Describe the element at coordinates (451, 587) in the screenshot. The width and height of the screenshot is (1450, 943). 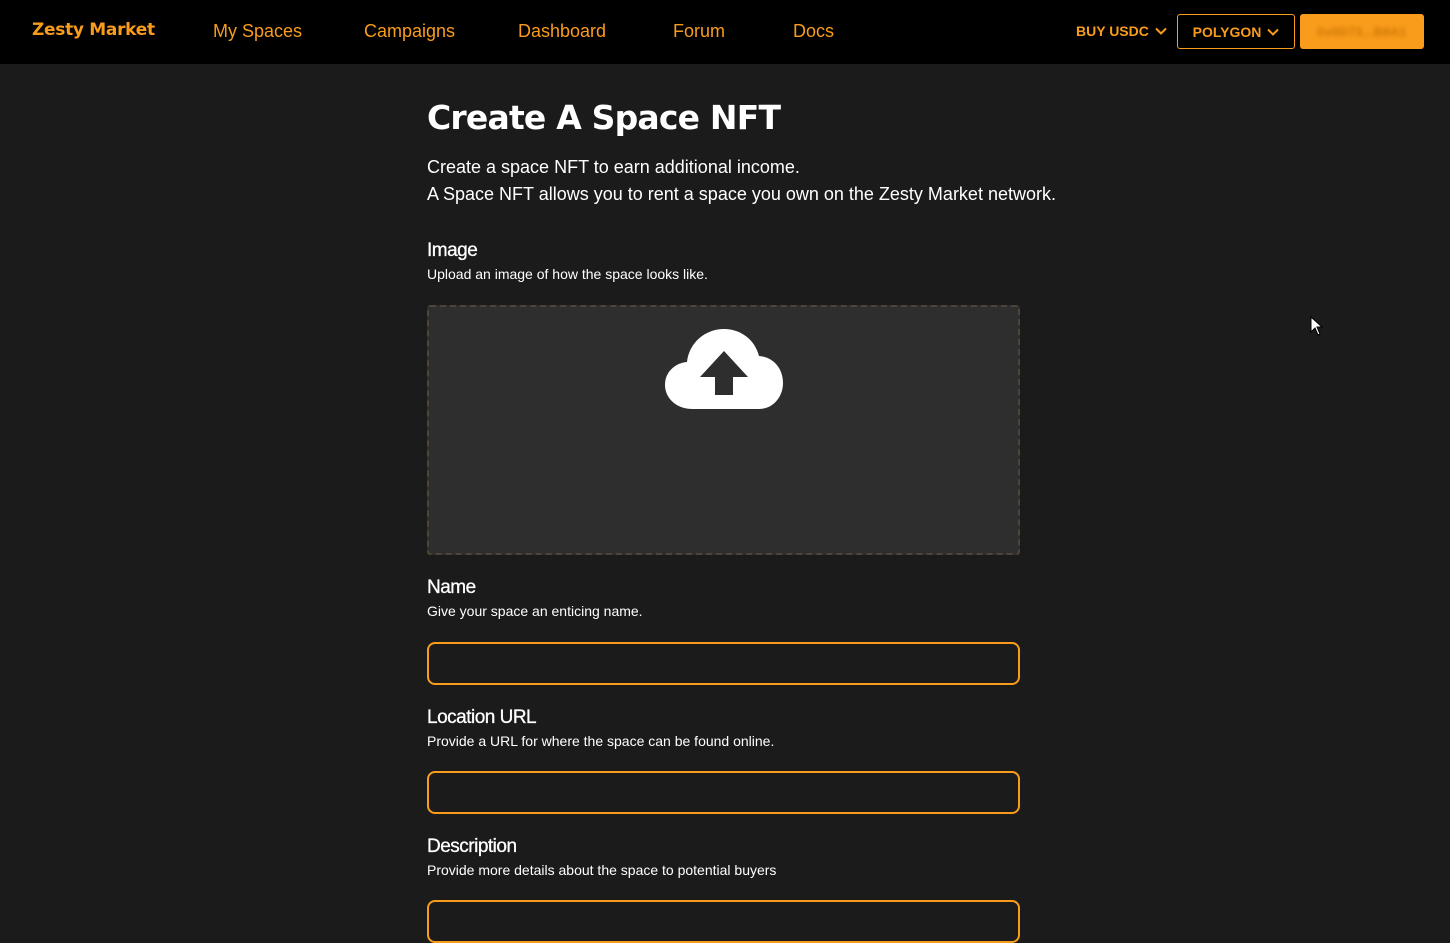
I see `name-label: Name` at that location.